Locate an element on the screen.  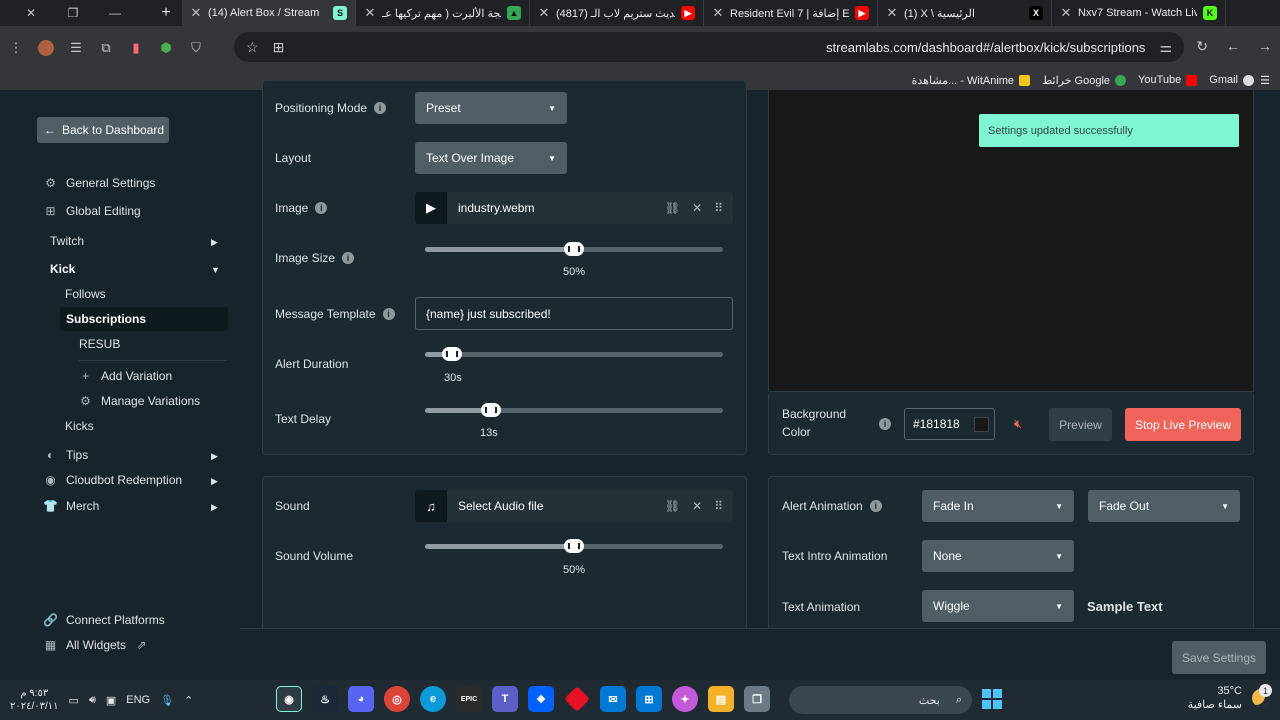
sound-file-picker: ♫ Select Audio file ⛓ ✕ ⠿ is located at coordinates (574, 506).